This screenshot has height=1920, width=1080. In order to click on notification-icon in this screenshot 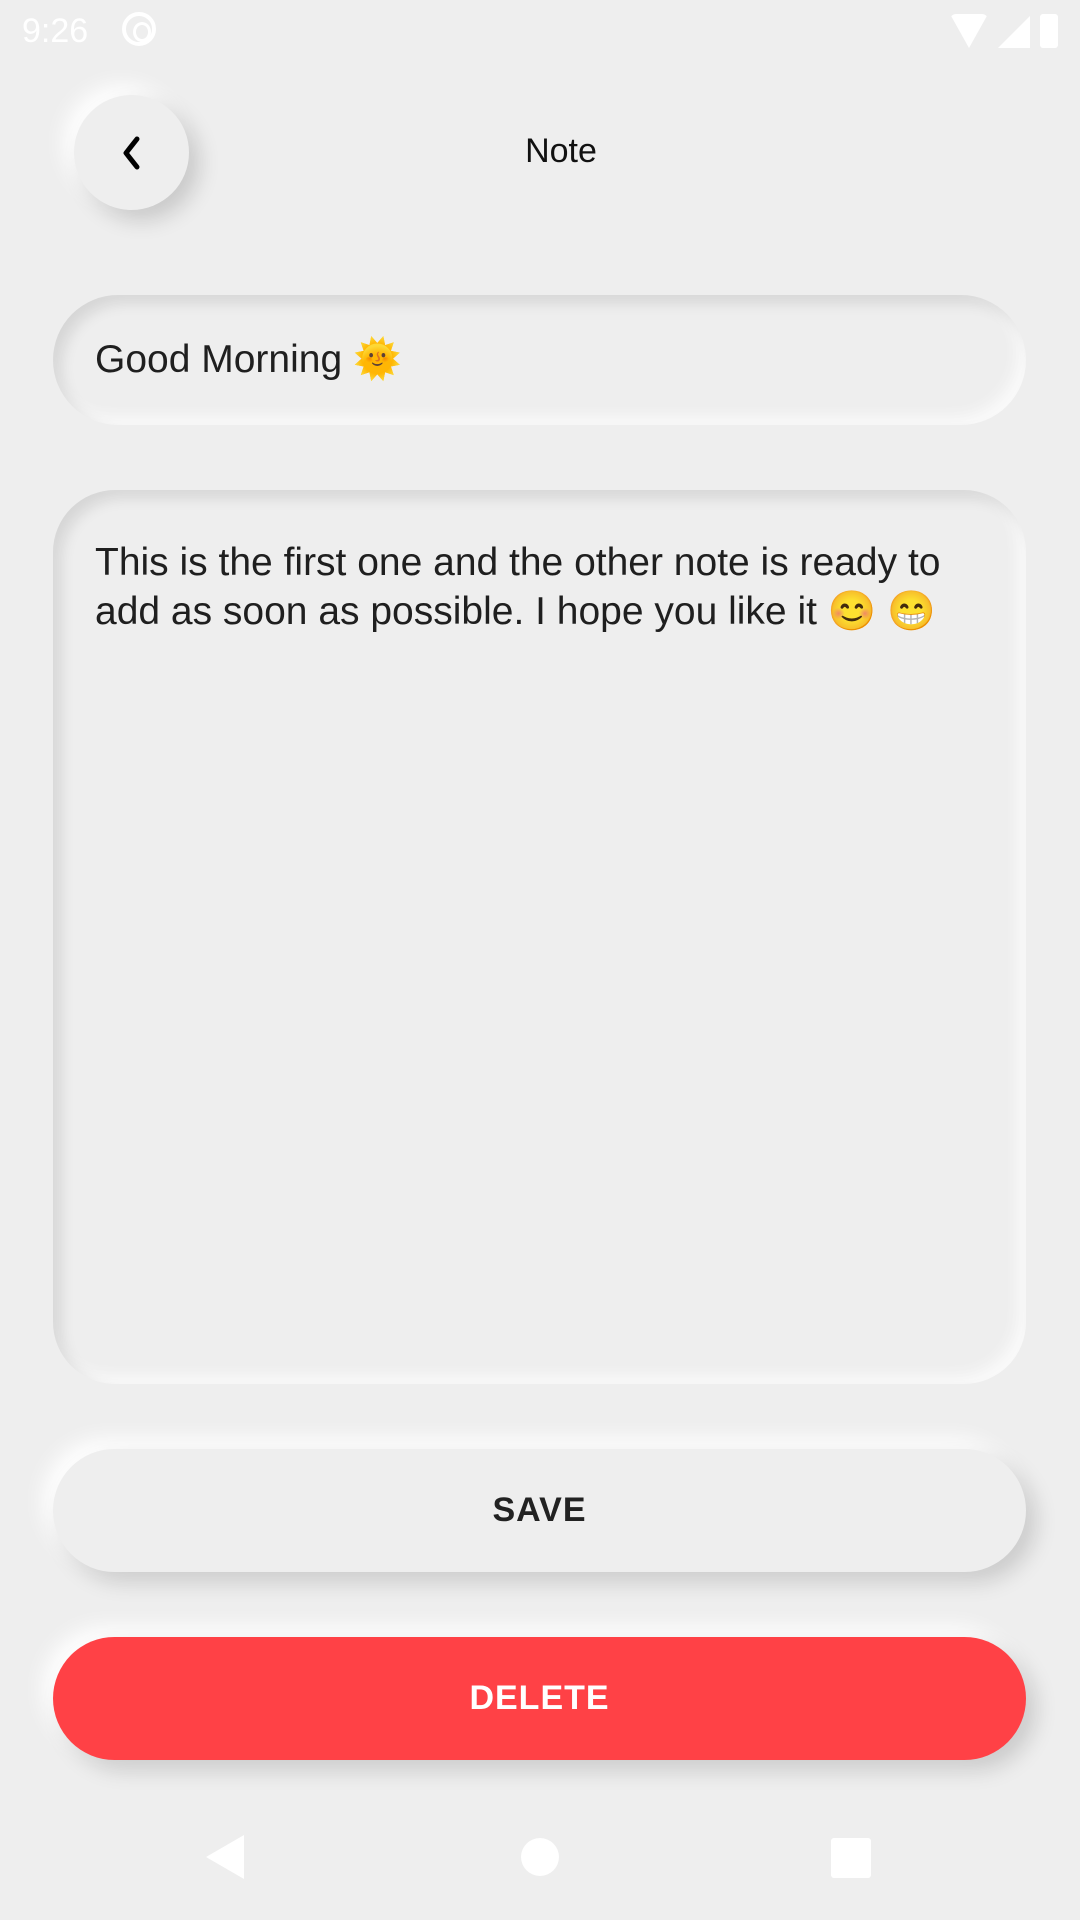, I will do `click(139, 29)`.